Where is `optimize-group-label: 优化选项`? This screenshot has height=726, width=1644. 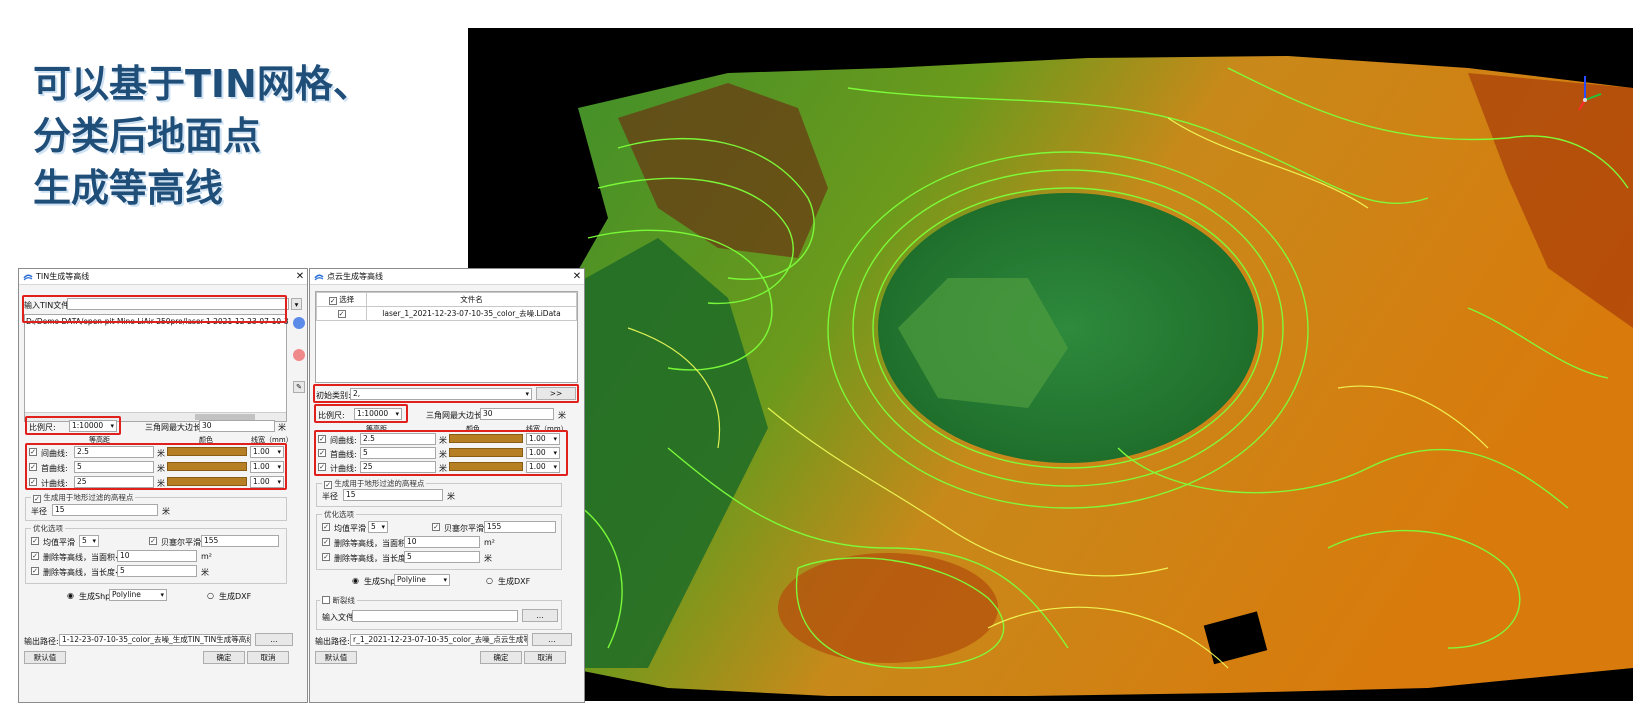 optimize-group-label: 优化选项 is located at coordinates (339, 514).